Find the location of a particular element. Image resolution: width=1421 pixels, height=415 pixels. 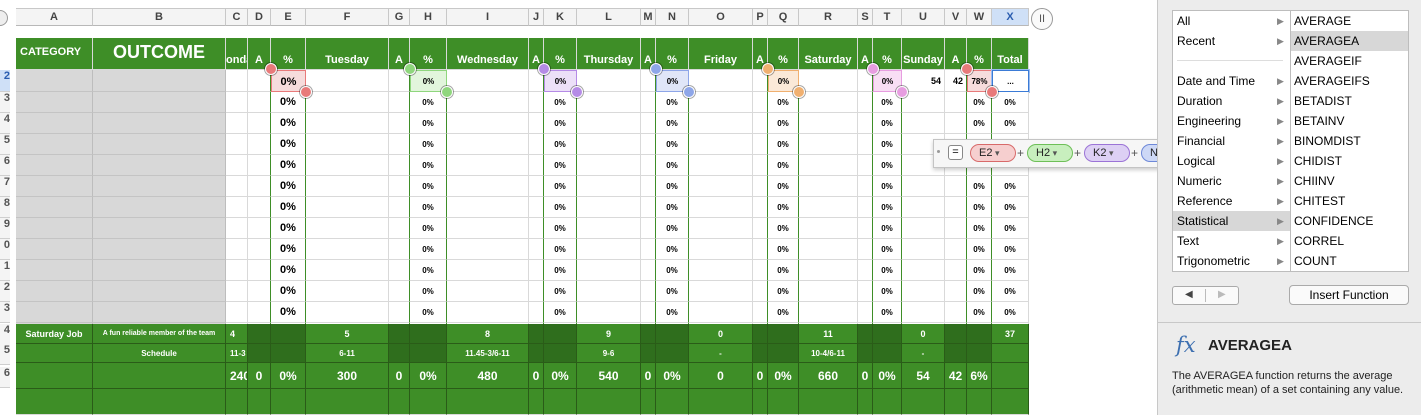

bottom-row-x is located at coordinates (1010, 402).